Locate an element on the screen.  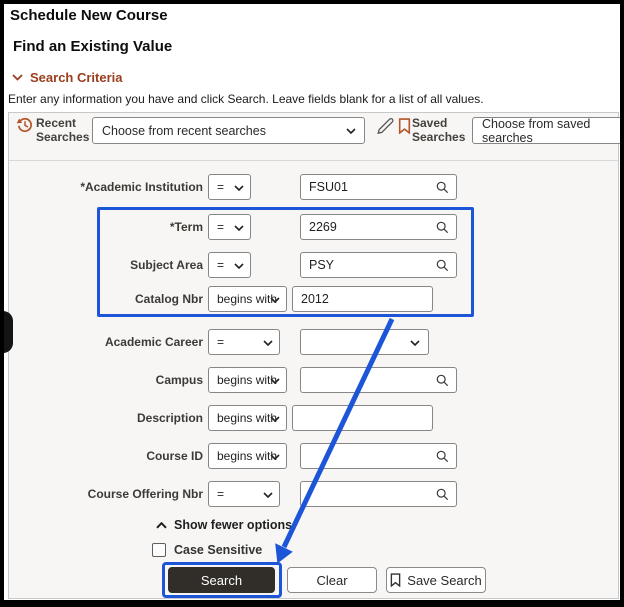
clear-button: Clear is located at coordinates (332, 580).